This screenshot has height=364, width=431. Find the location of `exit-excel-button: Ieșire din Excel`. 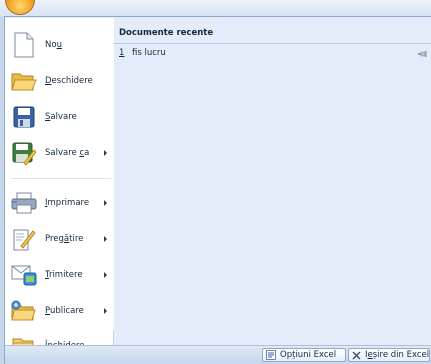

exit-excel-button: Ieșire din Excel is located at coordinates (389, 355).